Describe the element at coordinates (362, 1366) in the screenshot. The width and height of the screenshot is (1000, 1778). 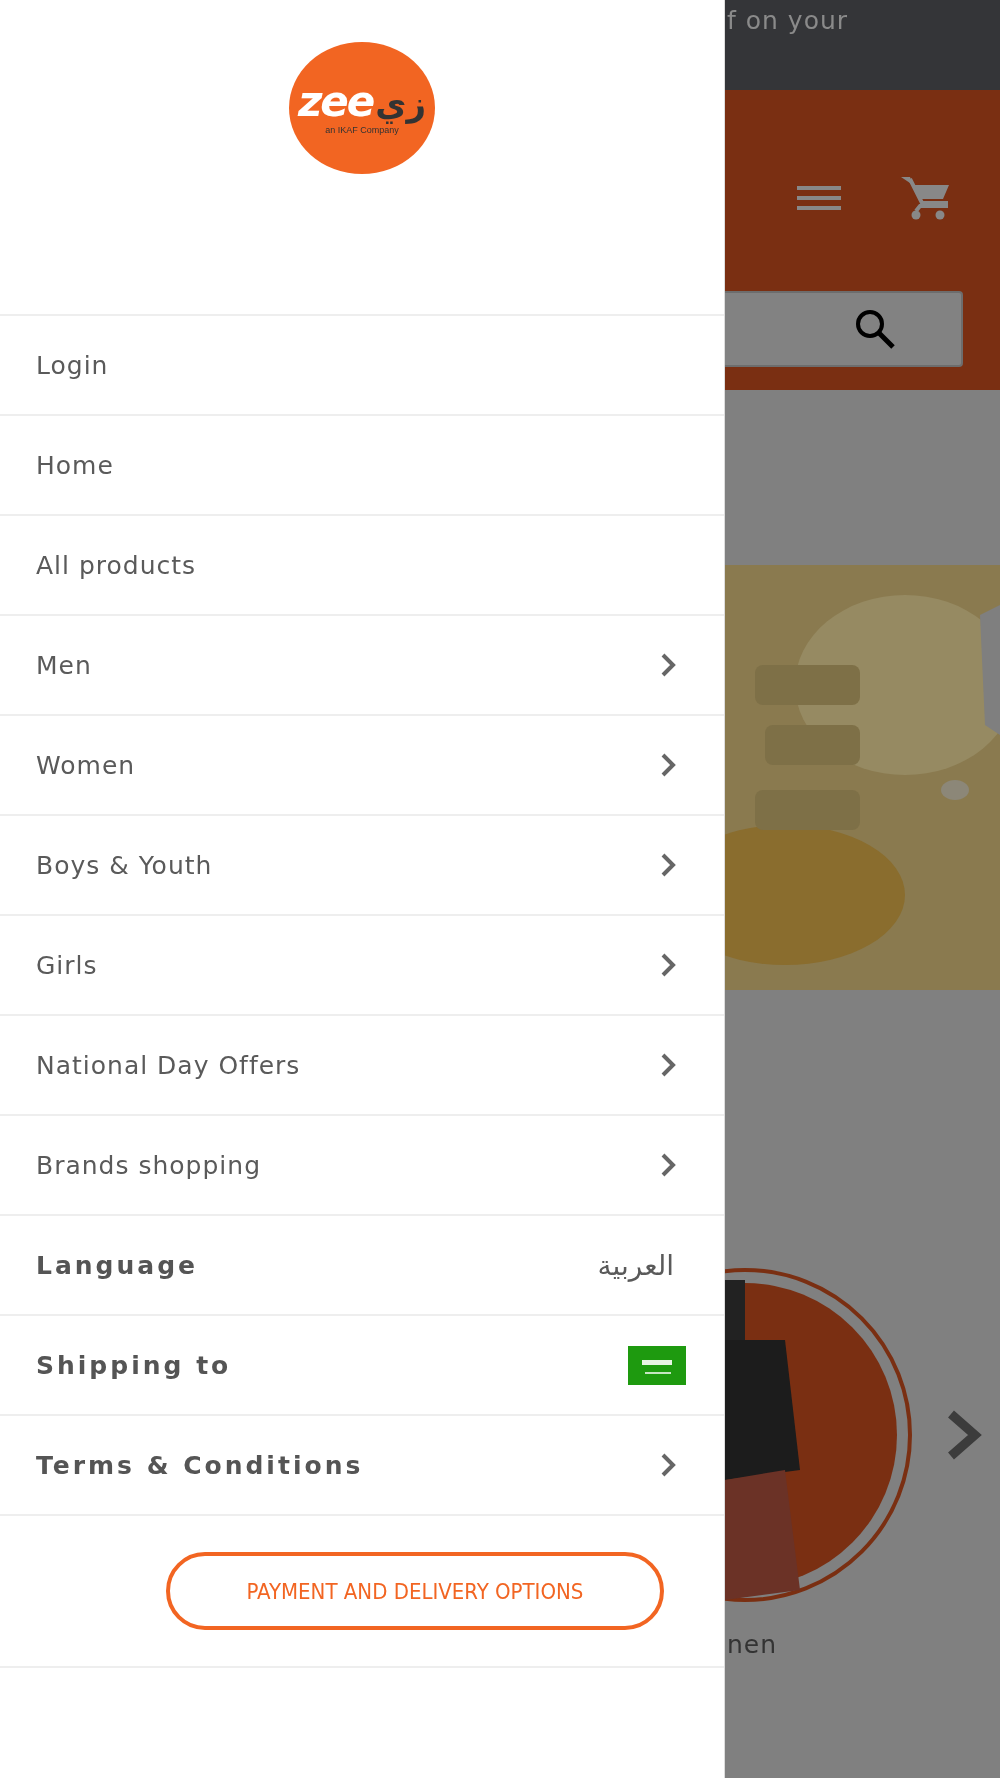
I see `settings-item: Shipping to` at that location.